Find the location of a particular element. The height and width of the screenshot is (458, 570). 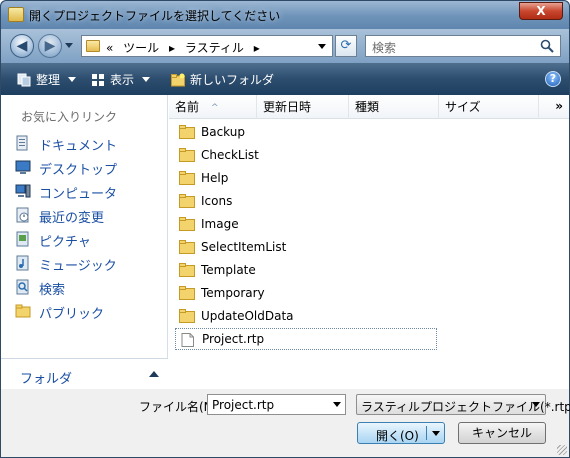

column-modified: 更新日時 is located at coordinates (303, 107).